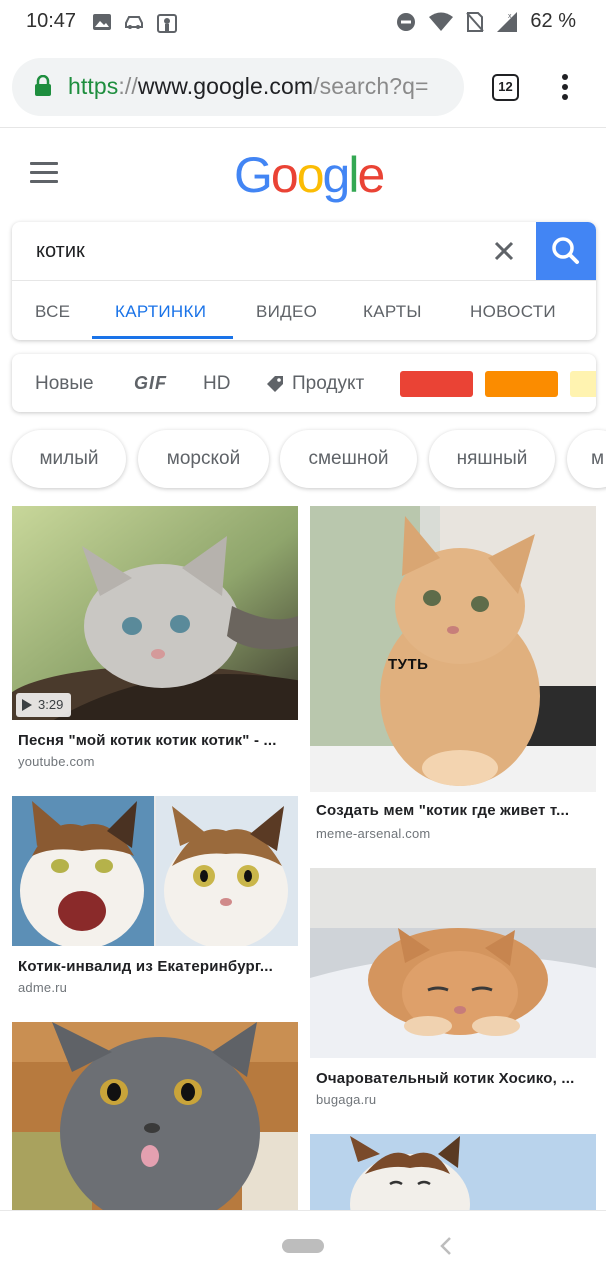 The image size is (606, 1280). Describe the element at coordinates (406, 21) in the screenshot. I see `do-not-disturb-icon` at that location.